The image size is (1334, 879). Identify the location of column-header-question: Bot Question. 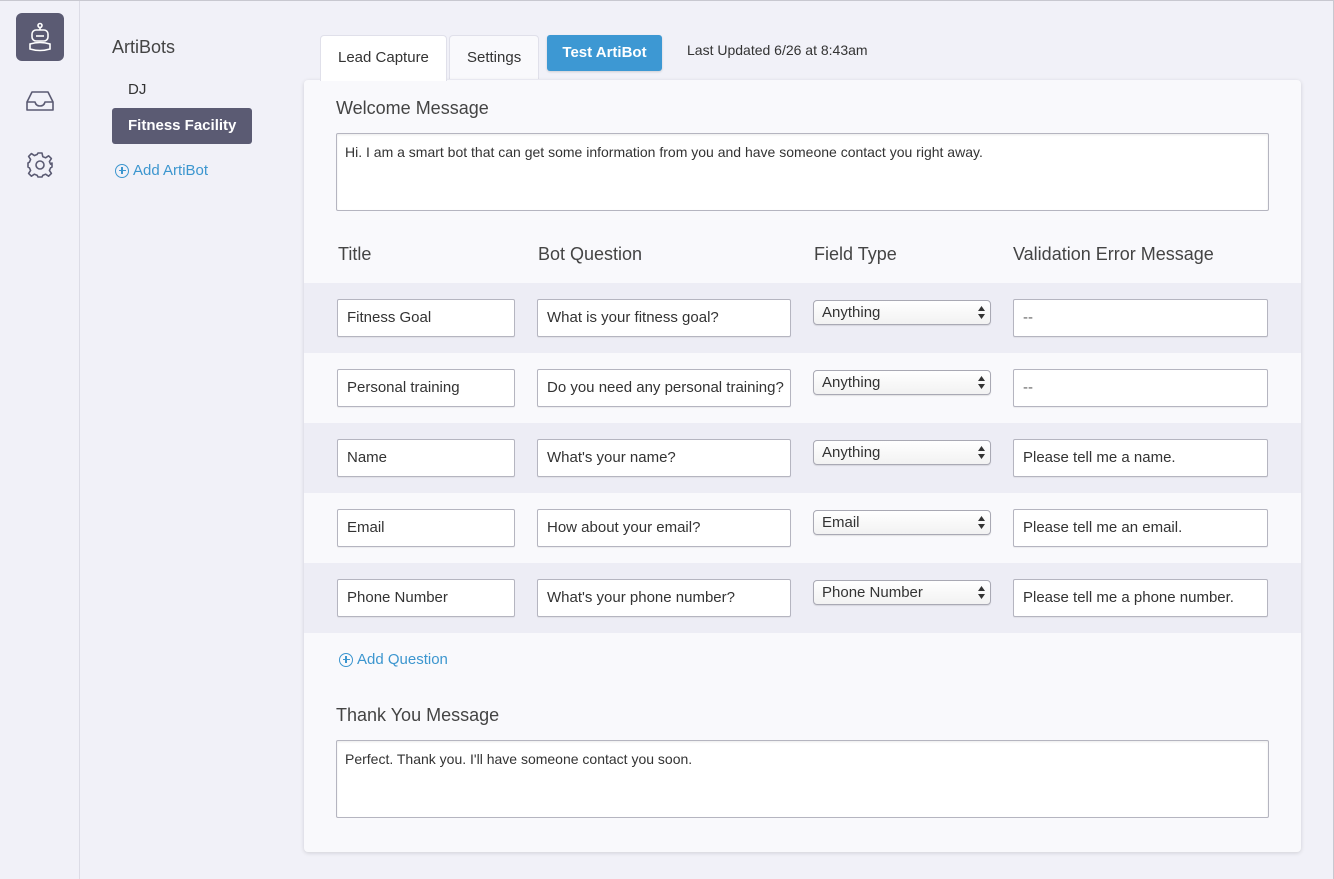
(590, 254).